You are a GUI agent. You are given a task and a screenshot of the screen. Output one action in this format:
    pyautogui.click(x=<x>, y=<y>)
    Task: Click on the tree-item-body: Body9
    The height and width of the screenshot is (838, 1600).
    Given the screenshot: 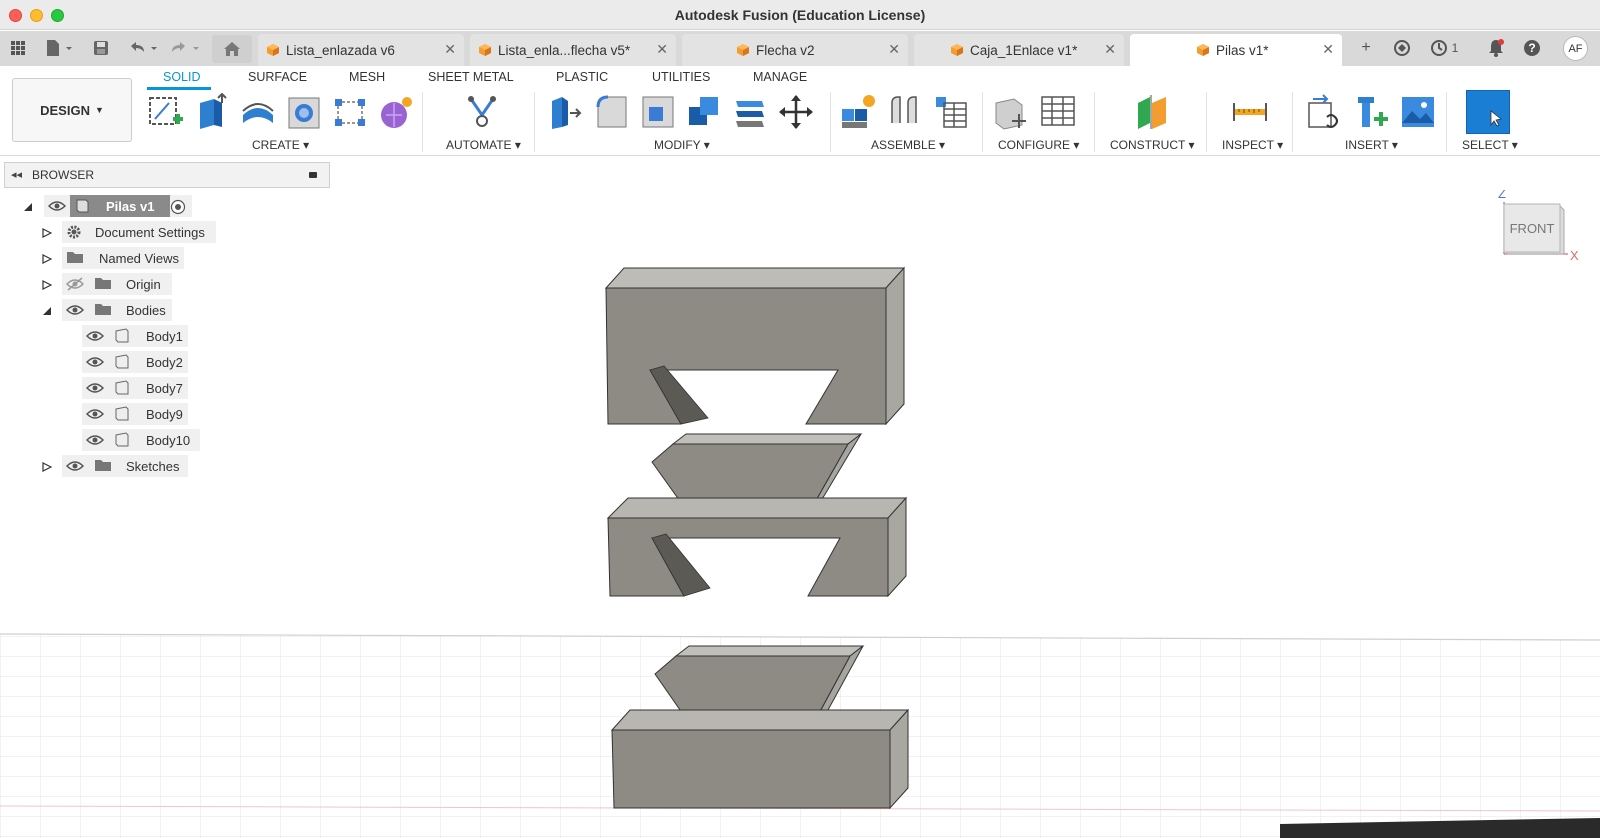 What is the action you would take?
    pyautogui.click(x=164, y=414)
    